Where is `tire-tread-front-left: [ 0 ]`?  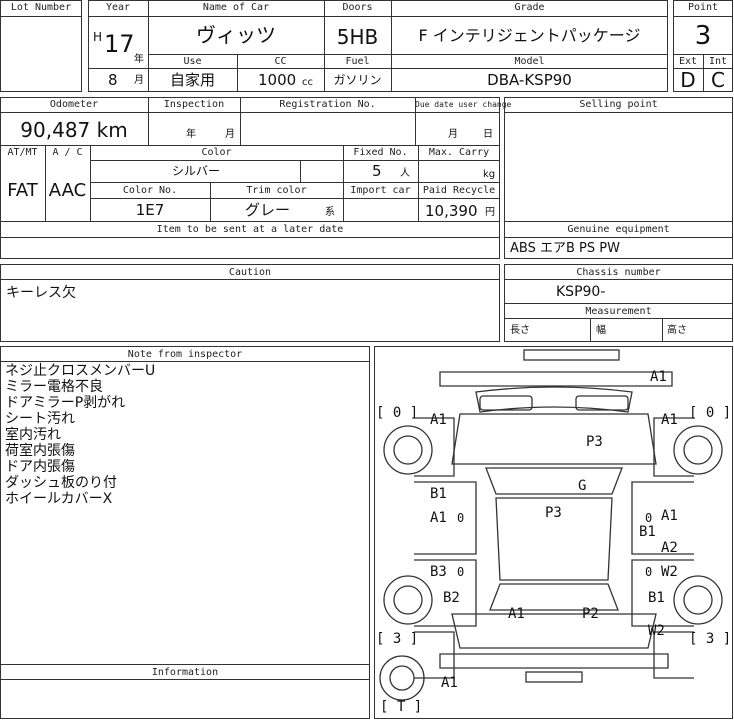 tire-tread-front-left: [ 0 ] is located at coordinates (397, 413).